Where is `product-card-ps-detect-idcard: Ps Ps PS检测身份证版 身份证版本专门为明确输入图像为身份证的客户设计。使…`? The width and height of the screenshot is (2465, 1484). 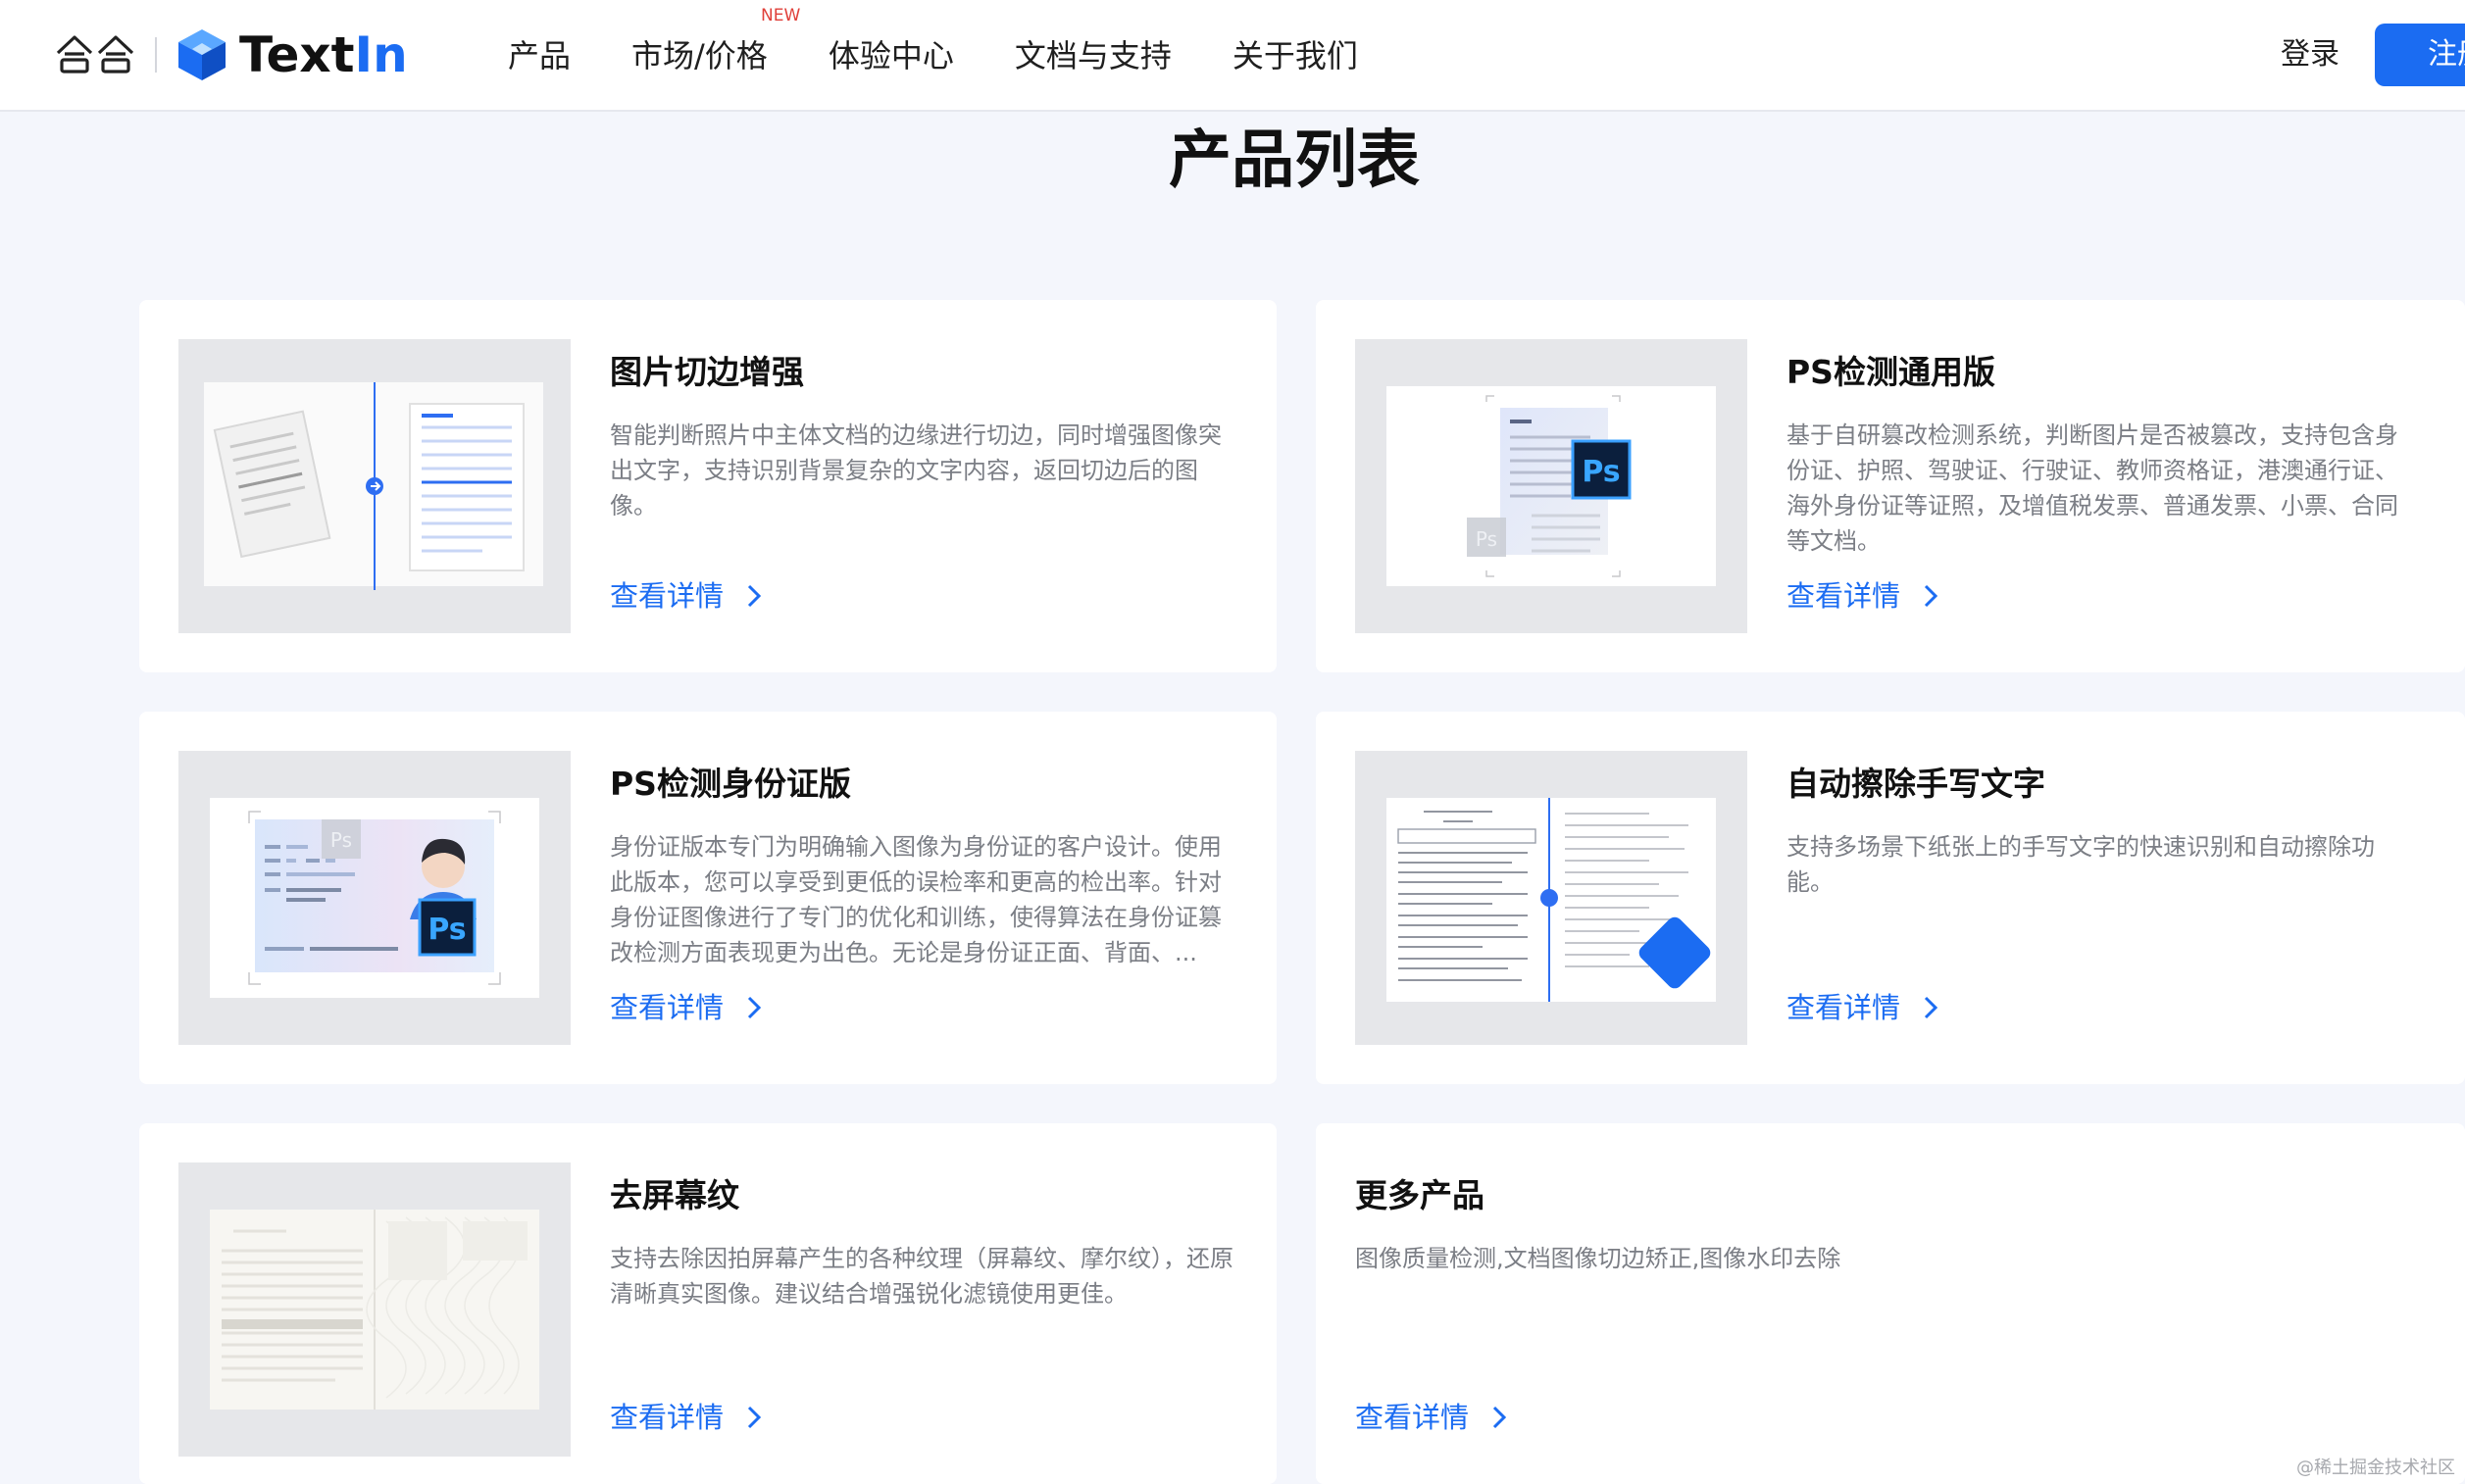
product-card-ps-detect-idcard: Ps Ps PS检测身份证版 身份证版本专门为明确输入图像为身份证的客户设计。使… is located at coordinates (708, 898).